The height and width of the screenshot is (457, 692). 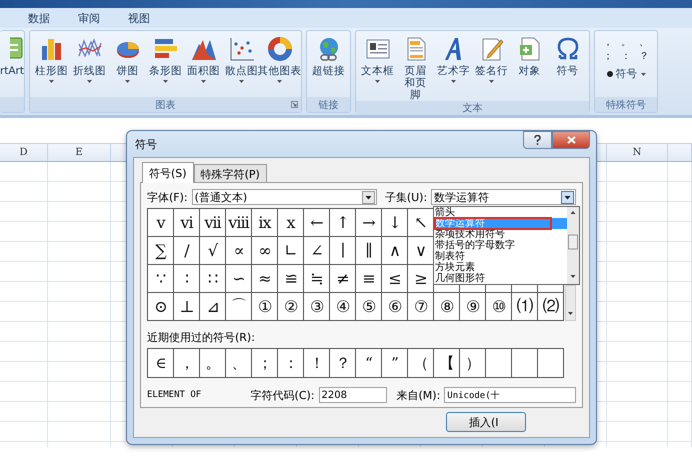 What do you see at coordinates (265, 251) in the screenshot?
I see `symbol-cell: ∞` at bounding box center [265, 251].